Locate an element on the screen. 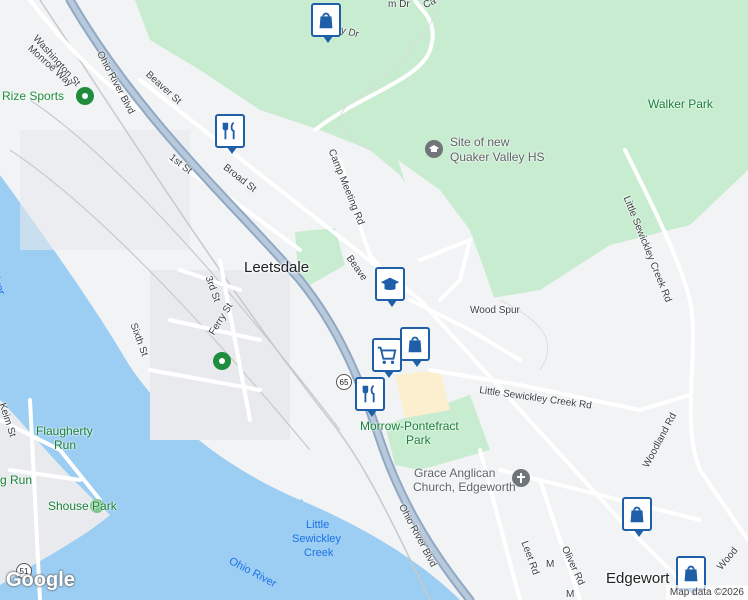  poi-label-quaker-hs-line2: Quaker Valley HS is located at coordinates (497, 157).